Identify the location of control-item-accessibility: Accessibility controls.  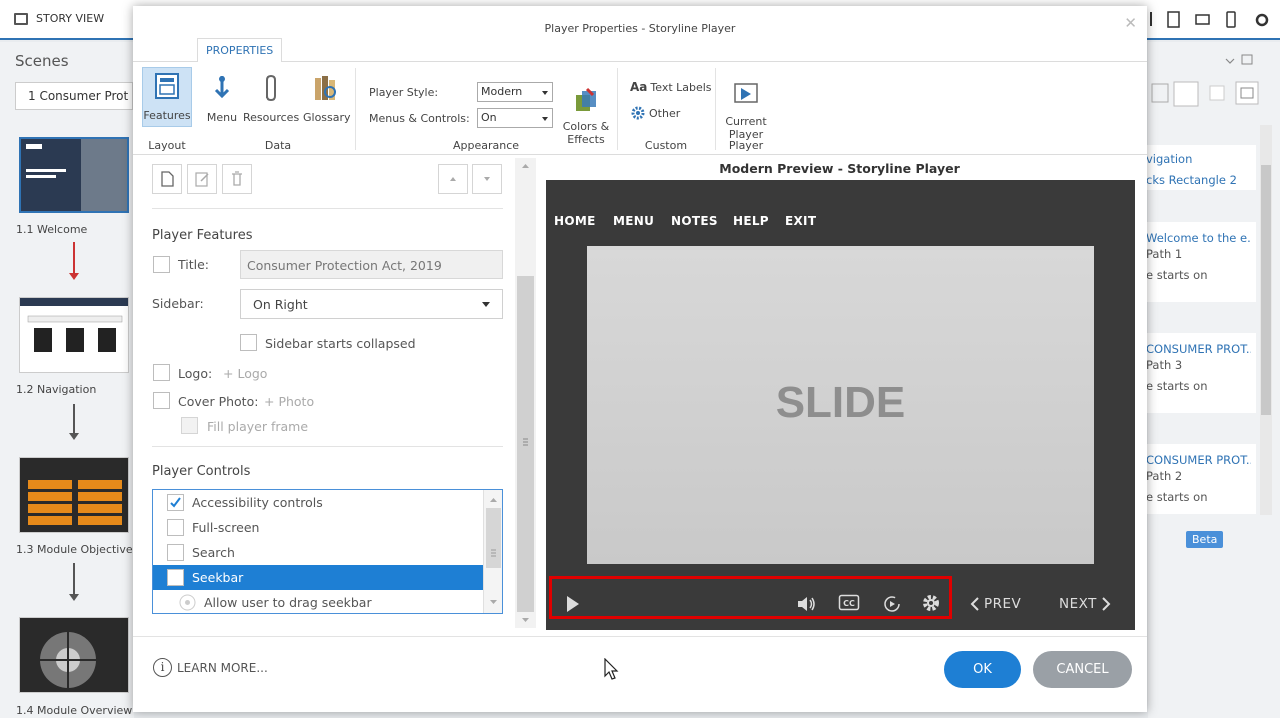
(318, 502).